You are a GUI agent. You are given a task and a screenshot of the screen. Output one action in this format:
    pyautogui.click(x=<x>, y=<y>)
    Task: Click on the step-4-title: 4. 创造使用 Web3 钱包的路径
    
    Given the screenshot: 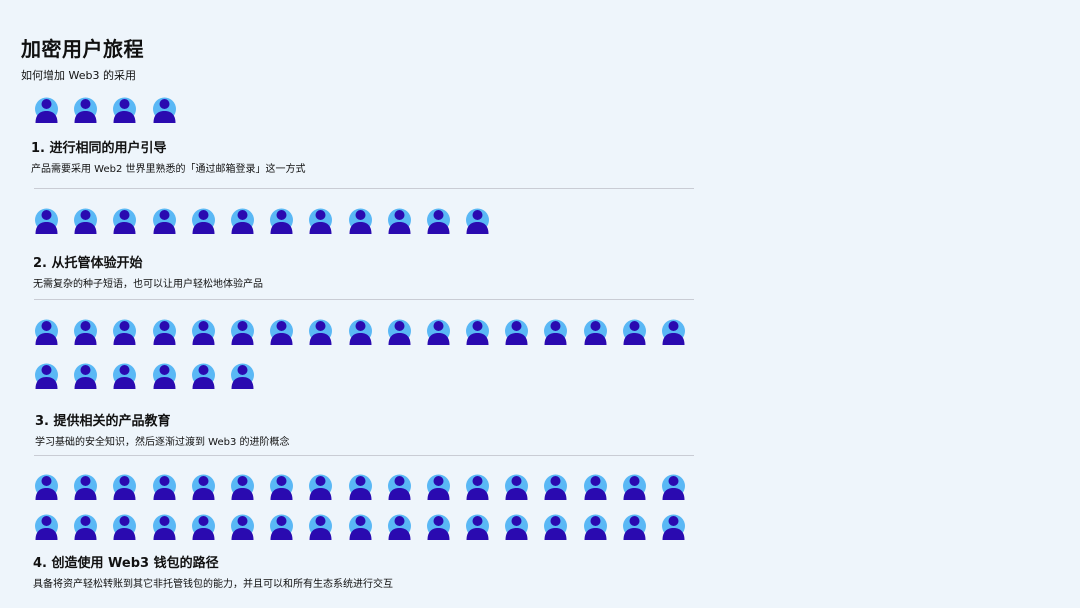 What is the action you would take?
    pyautogui.click(x=126, y=563)
    